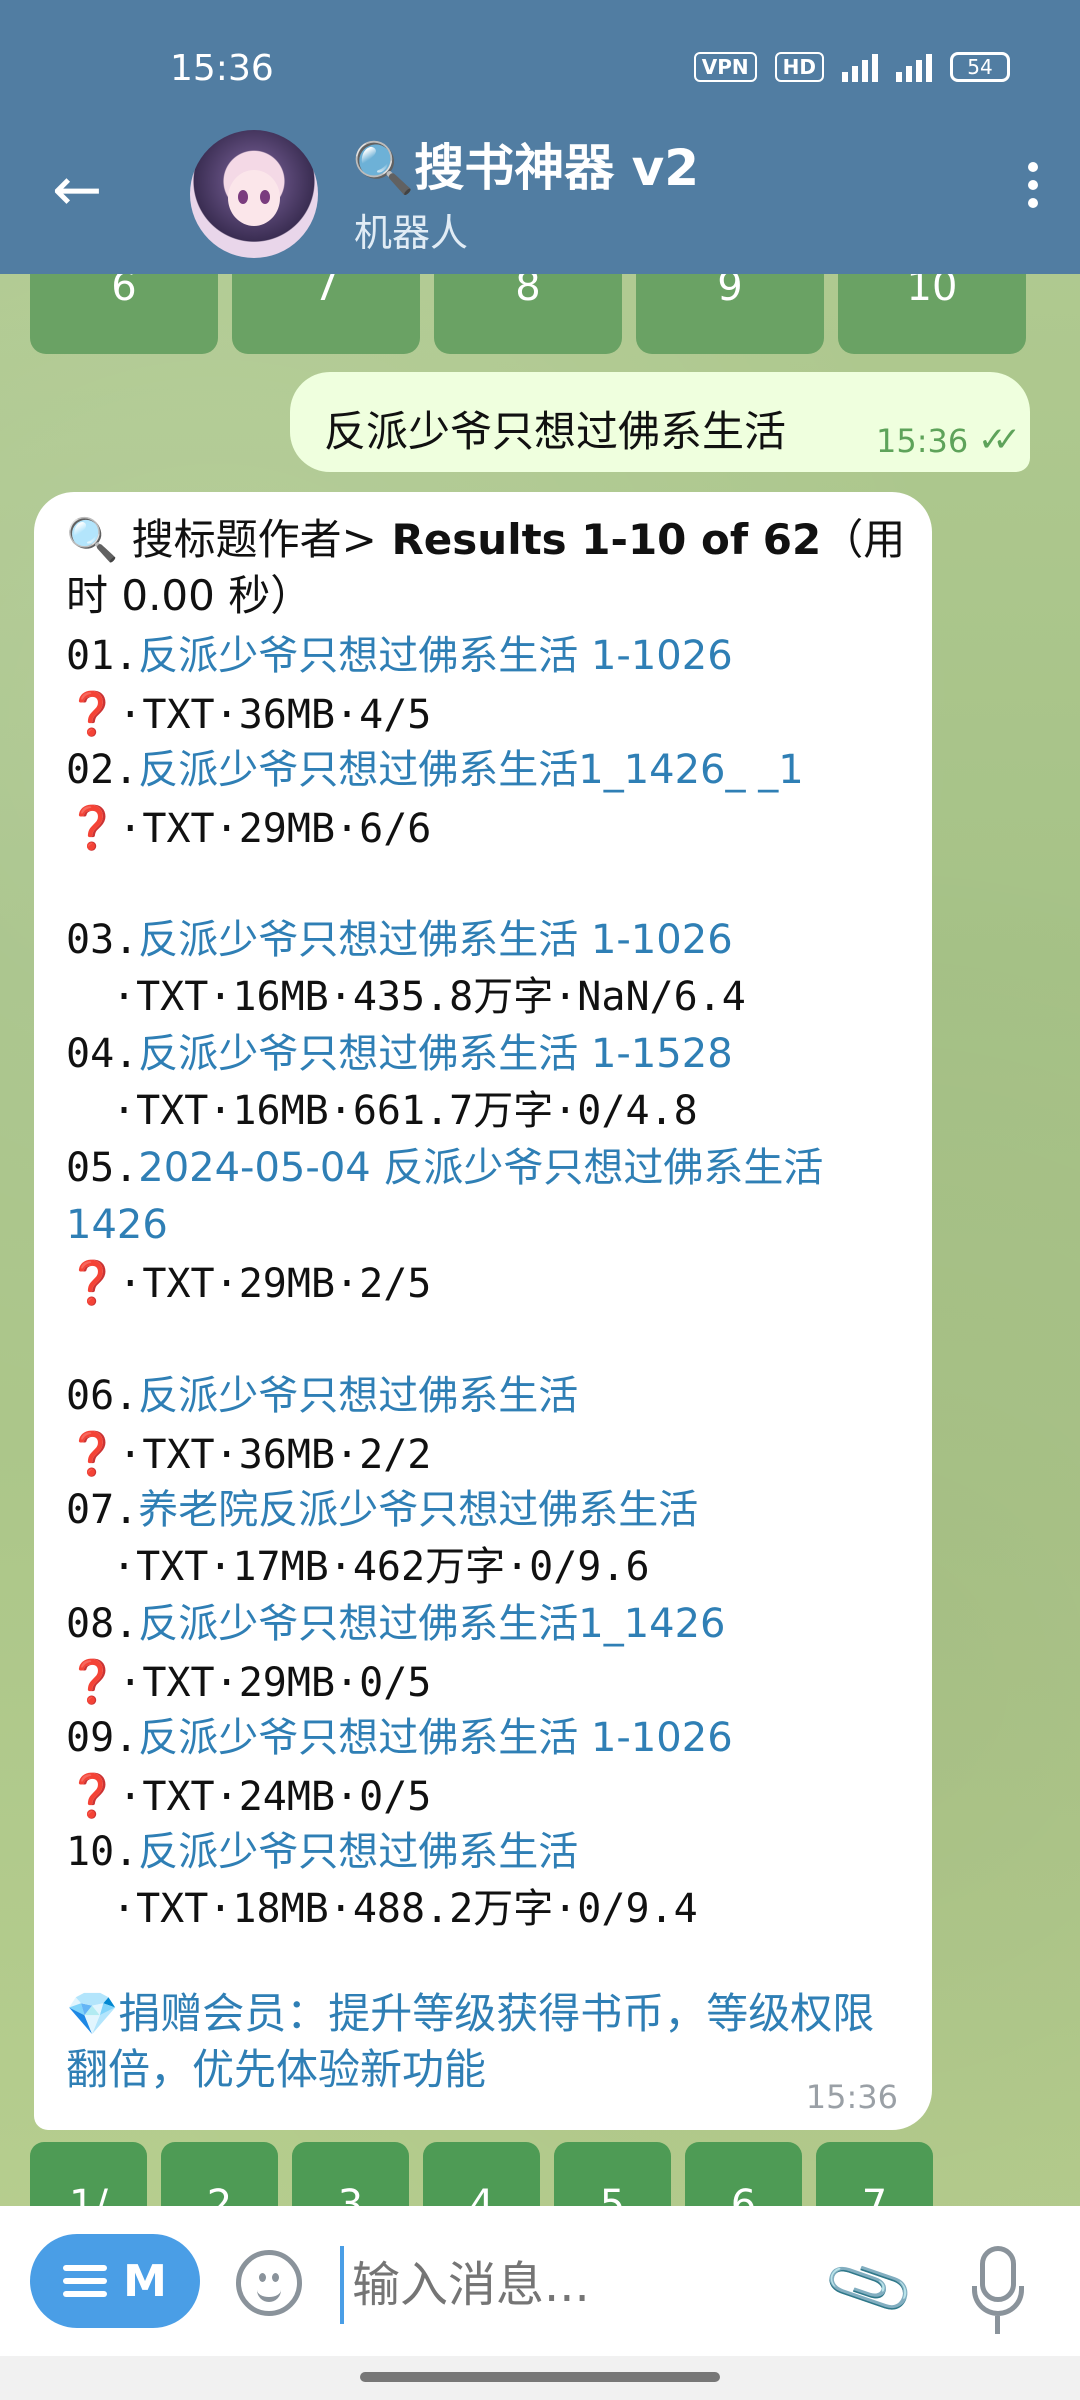 This screenshot has width=1080, height=2400. Describe the element at coordinates (102, 1624) in the screenshot. I see `result-number: 08.` at that location.